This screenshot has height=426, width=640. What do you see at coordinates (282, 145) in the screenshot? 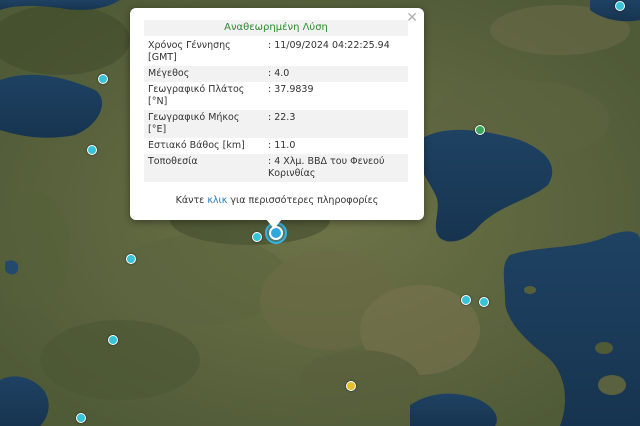
I see `detail-value: : 11.0` at bounding box center [282, 145].